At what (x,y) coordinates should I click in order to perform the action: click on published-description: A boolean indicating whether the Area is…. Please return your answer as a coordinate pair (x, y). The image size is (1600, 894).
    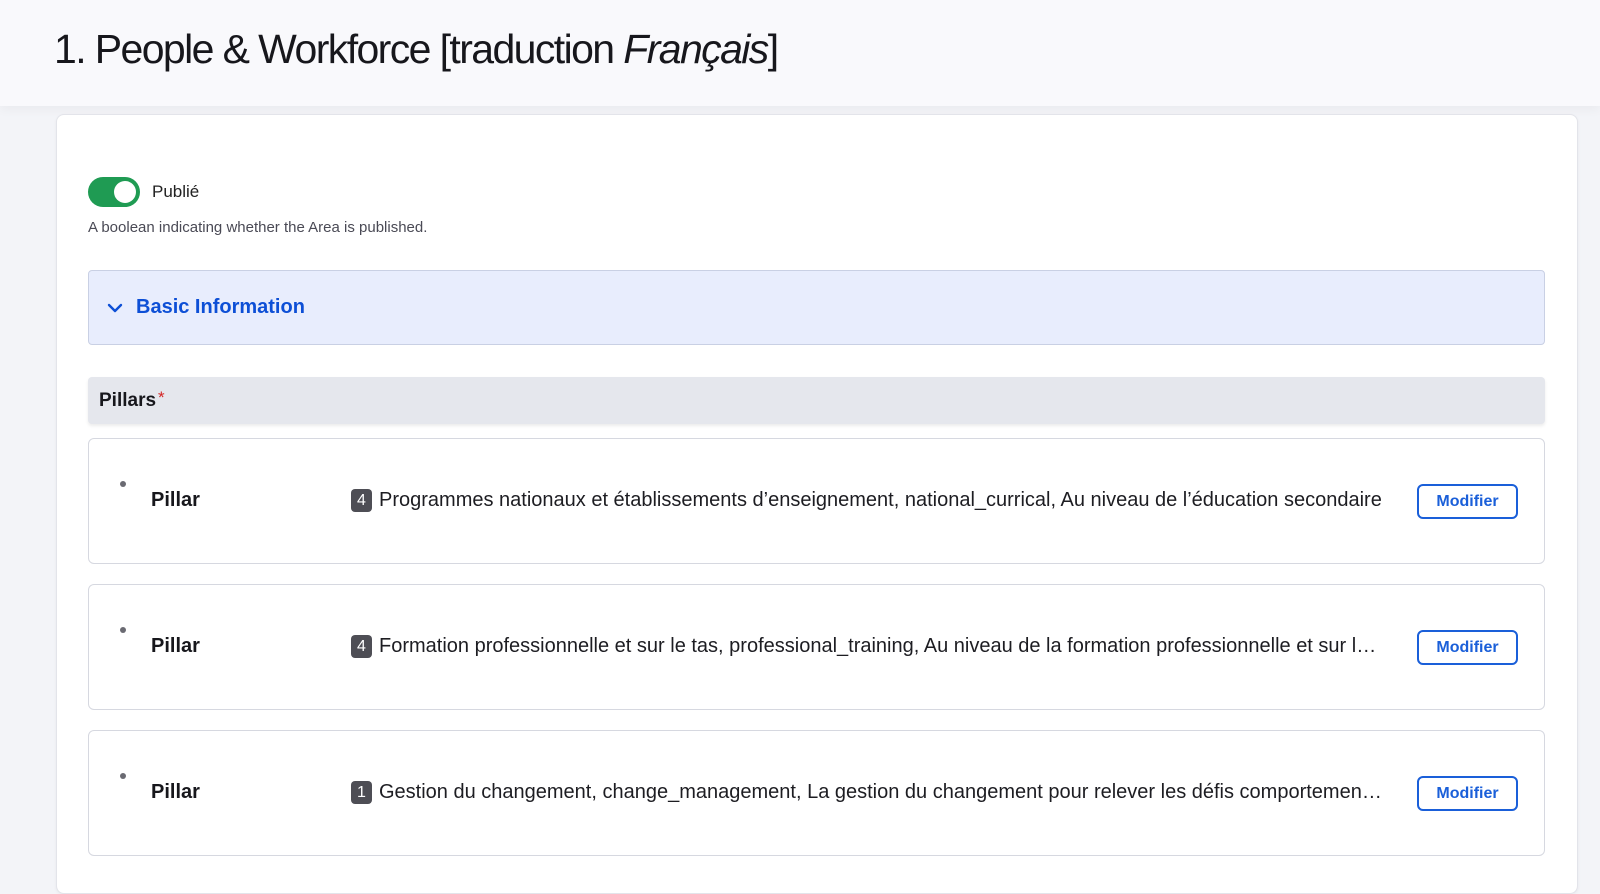
    Looking at the image, I should click on (258, 227).